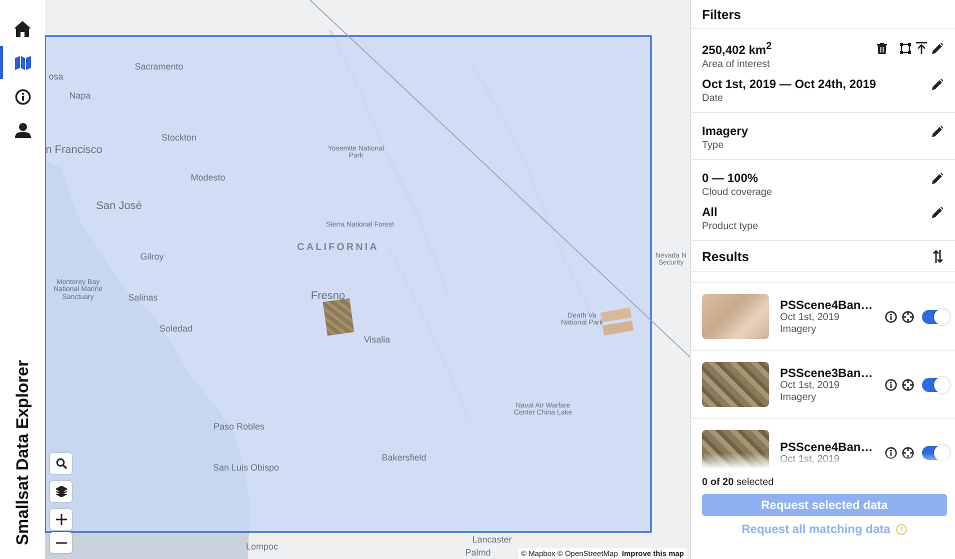 The image size is (955, 559). Describe the element at coordinates (902, 529) in the screenshot. I see `warning-icon` at that location.